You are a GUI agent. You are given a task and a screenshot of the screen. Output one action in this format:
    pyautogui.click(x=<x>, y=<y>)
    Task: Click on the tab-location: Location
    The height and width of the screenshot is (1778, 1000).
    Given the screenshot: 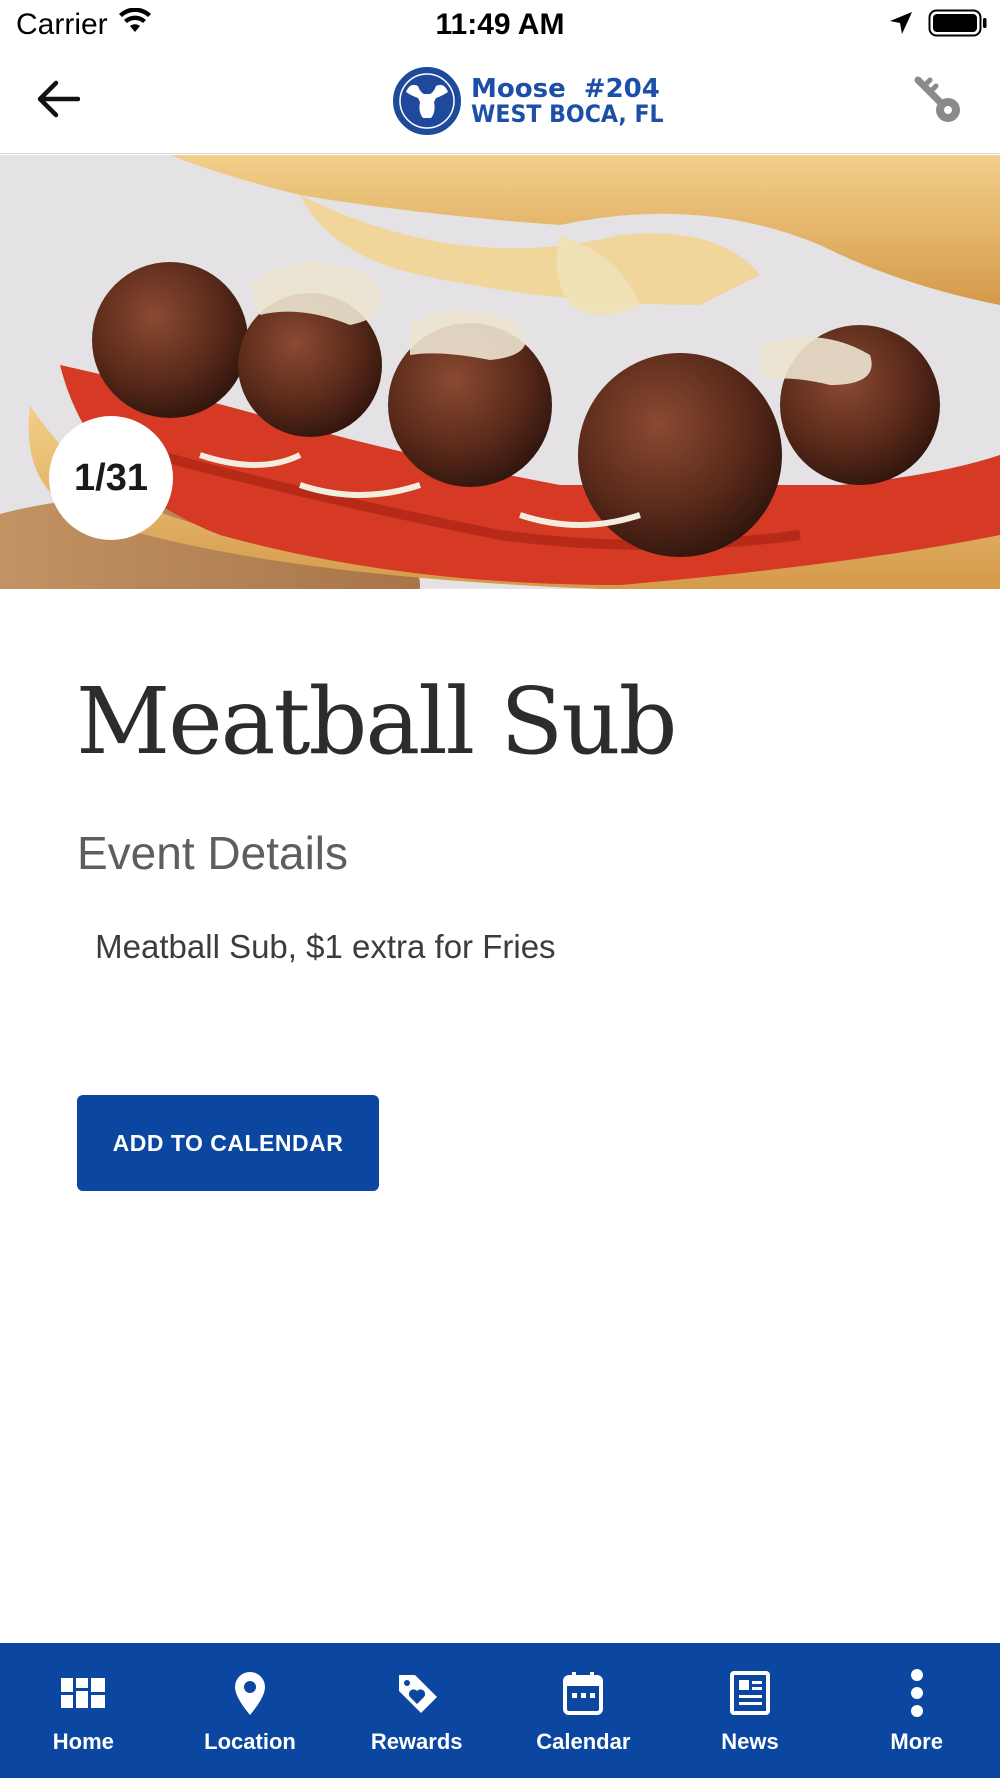 What is the action you would take?
    pyautogui.click(x=250, y=1710)
    